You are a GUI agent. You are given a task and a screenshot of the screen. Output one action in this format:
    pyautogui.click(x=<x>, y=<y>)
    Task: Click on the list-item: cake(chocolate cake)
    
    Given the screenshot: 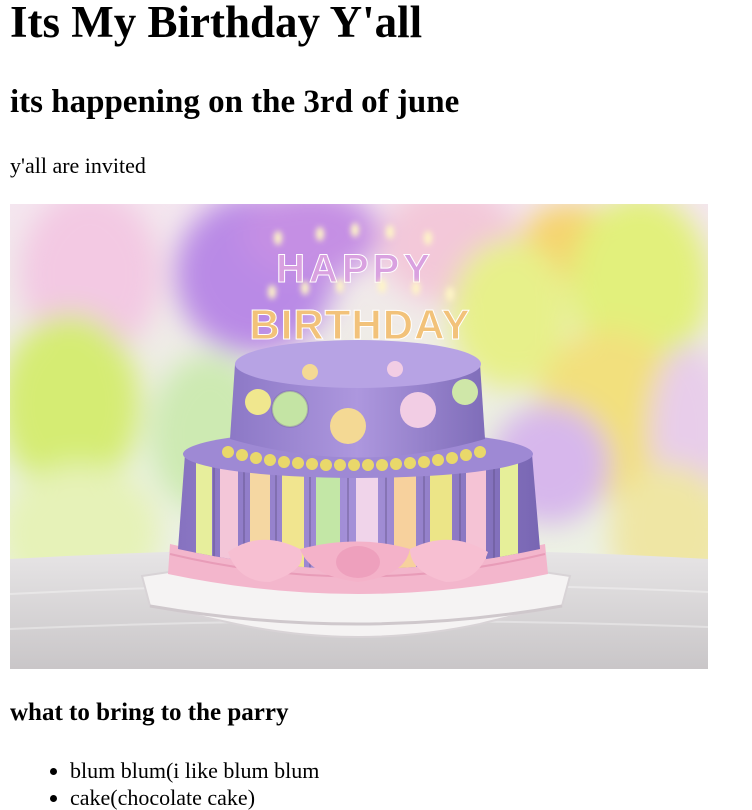 What is the action you would take?
    pyautogui.click(x=184, y=797)
    